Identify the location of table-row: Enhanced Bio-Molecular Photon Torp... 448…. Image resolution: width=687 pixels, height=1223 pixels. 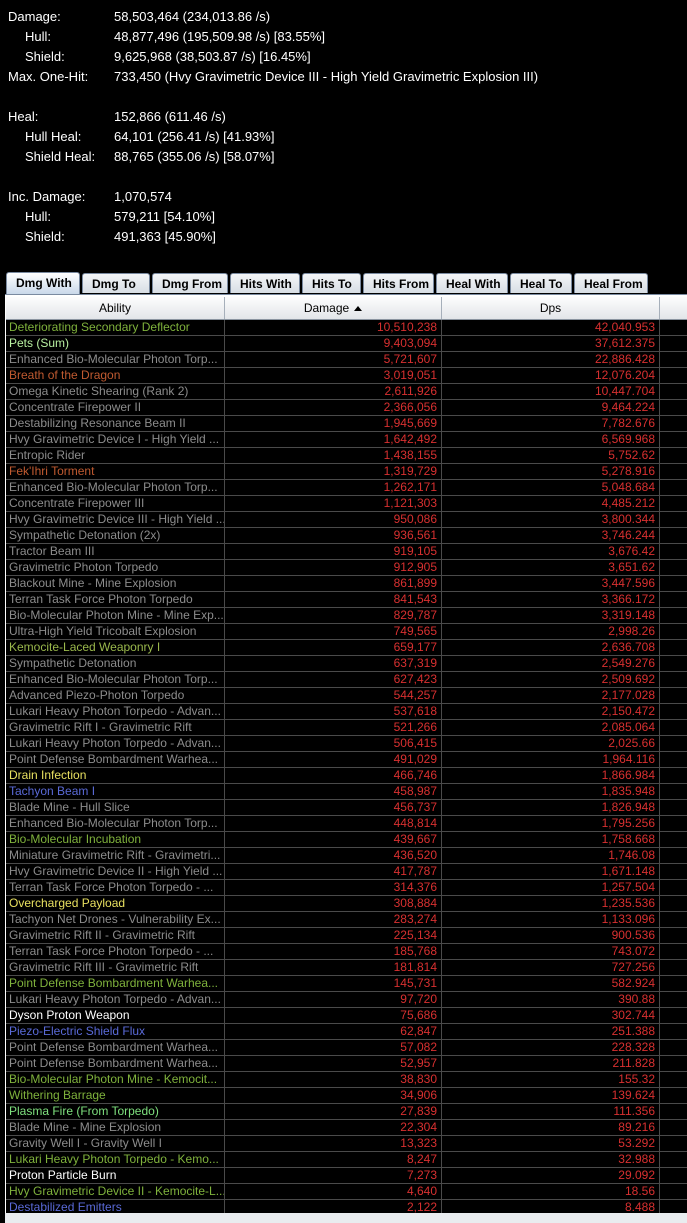
(346, 824).